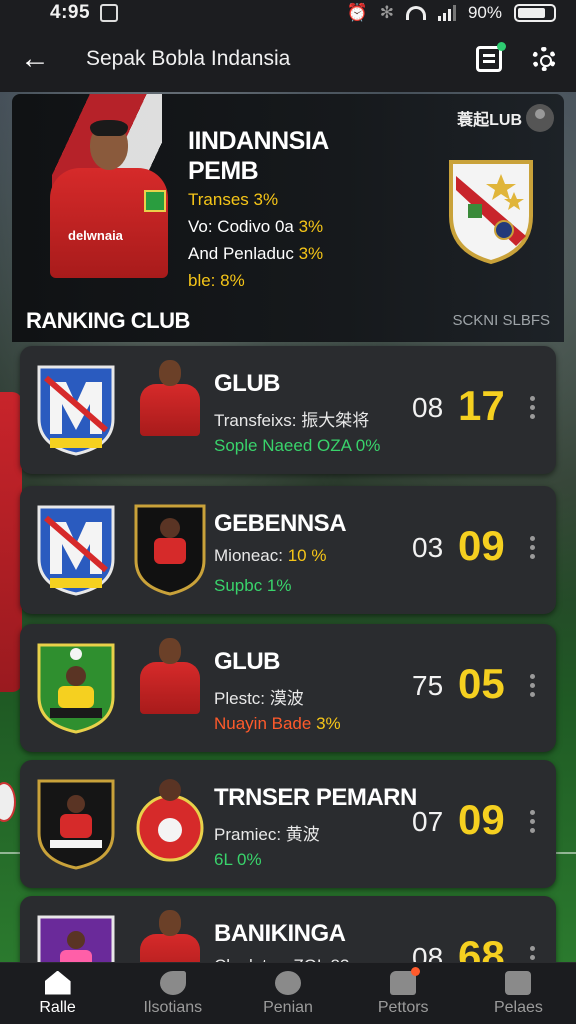 This screenshot has width=576, height=1024. I want to click on status-time: 4:95, so click(70, 12).